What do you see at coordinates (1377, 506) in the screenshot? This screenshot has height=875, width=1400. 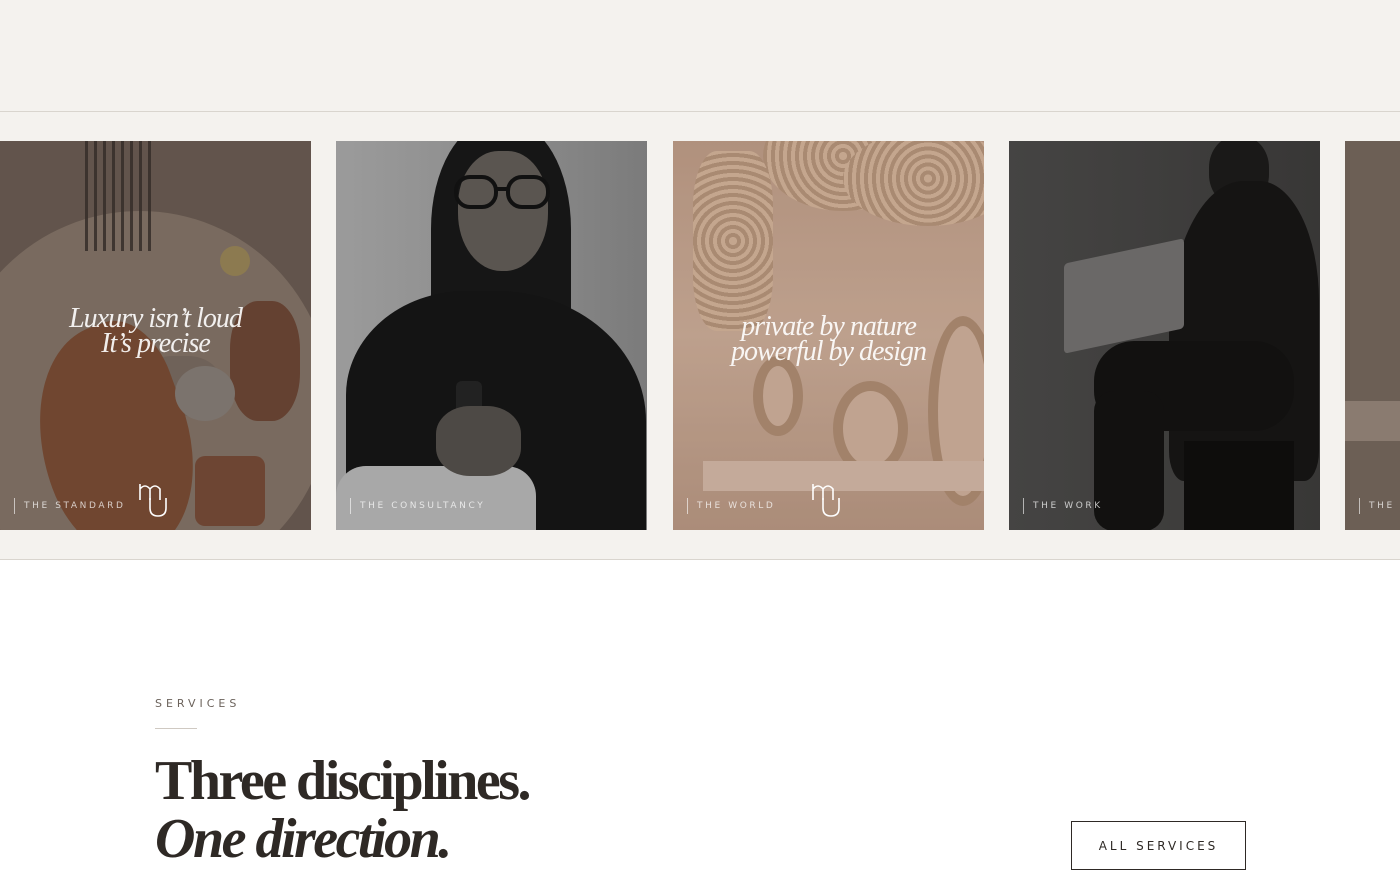 I see `card-caption: THE` at bounding box center [1377, 506].